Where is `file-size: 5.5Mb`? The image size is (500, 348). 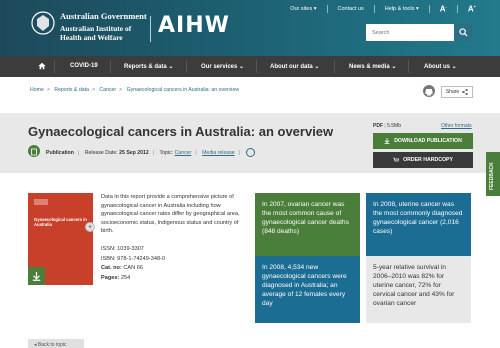 file-size: 5.5Mb is located at coordinates (394, 126).